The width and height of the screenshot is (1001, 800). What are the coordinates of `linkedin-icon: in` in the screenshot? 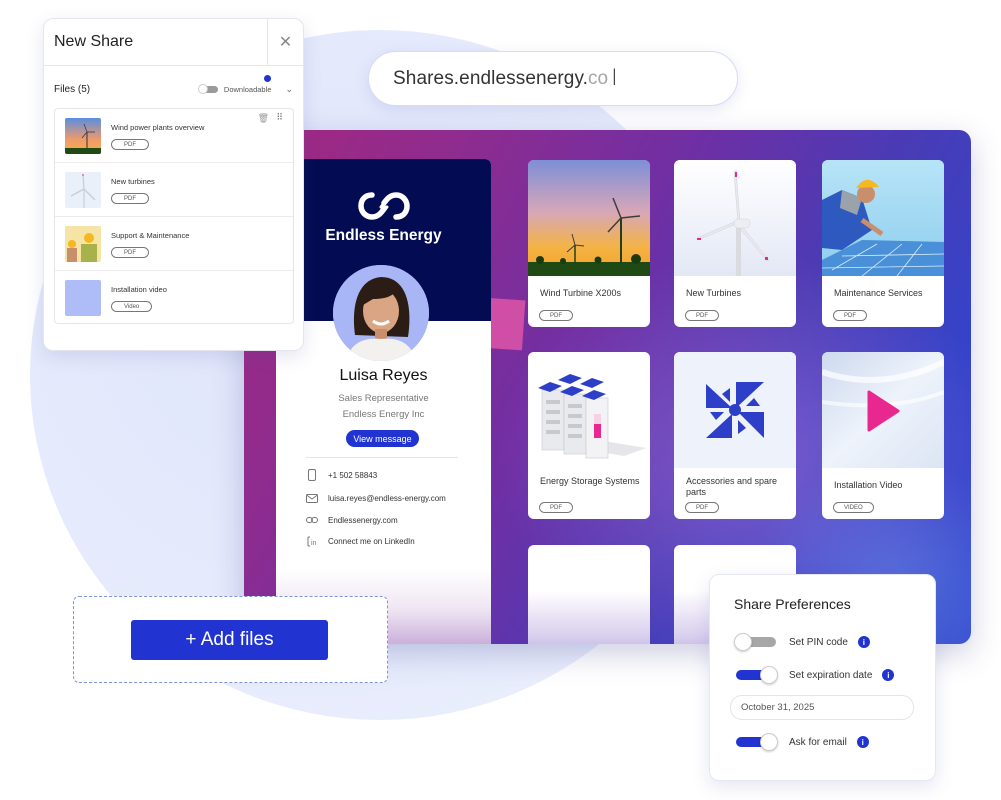 It's located at (312, 541).